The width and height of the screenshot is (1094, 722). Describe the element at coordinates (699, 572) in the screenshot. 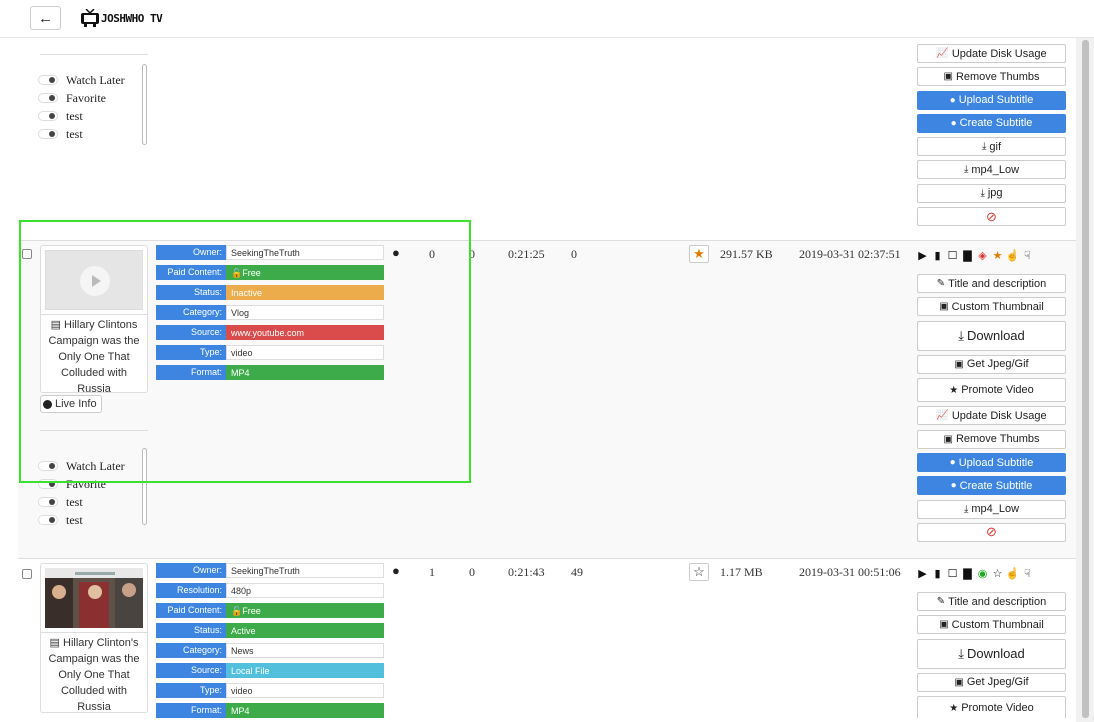

I see `feature-button: ☆` at that location.